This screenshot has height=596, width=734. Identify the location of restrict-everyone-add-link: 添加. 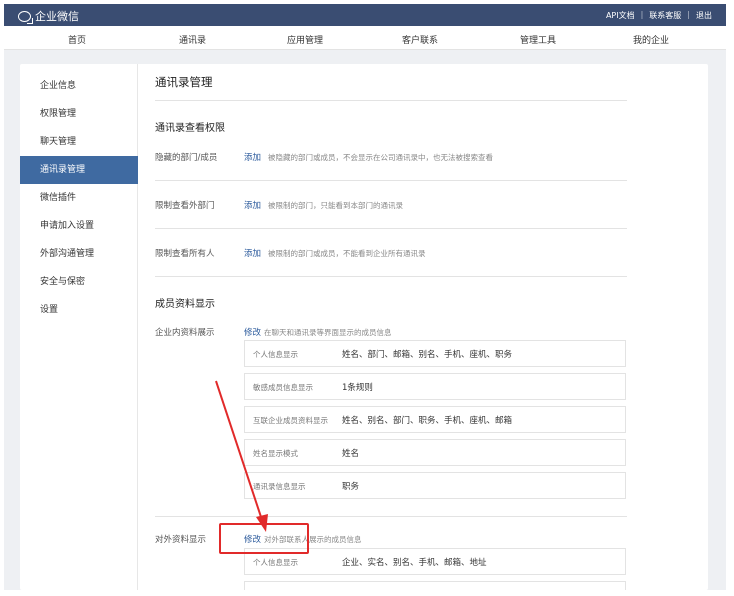
(252, 253).